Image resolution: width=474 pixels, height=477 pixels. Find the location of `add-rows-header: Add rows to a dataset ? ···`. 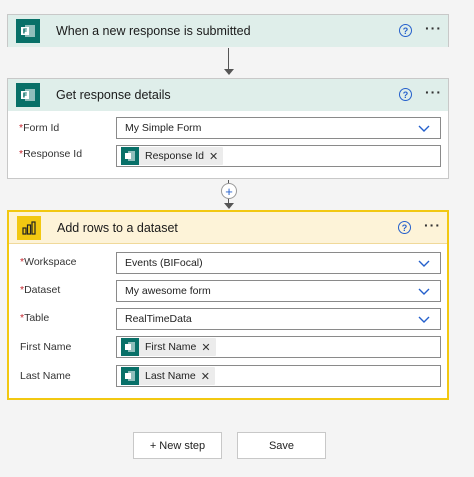

add-rows-header: Add rows to a dataset ? ··· is located at coordinates (228, 228).